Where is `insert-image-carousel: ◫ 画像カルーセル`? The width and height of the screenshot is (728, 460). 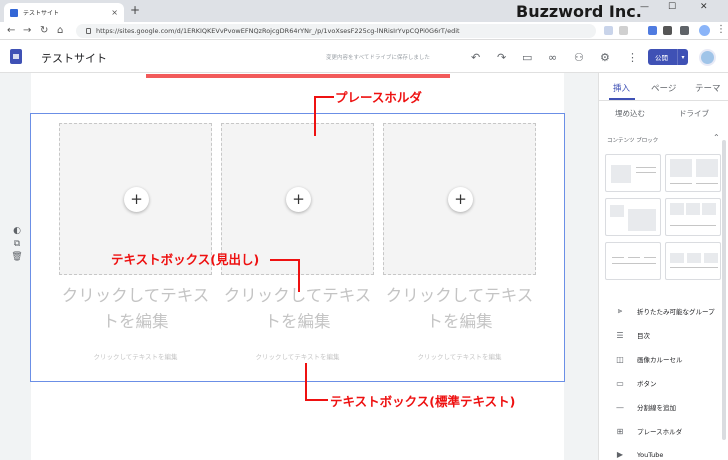
insert-image-carousel: ◫ 画像カルーセル is located at coordinates (648, 359).